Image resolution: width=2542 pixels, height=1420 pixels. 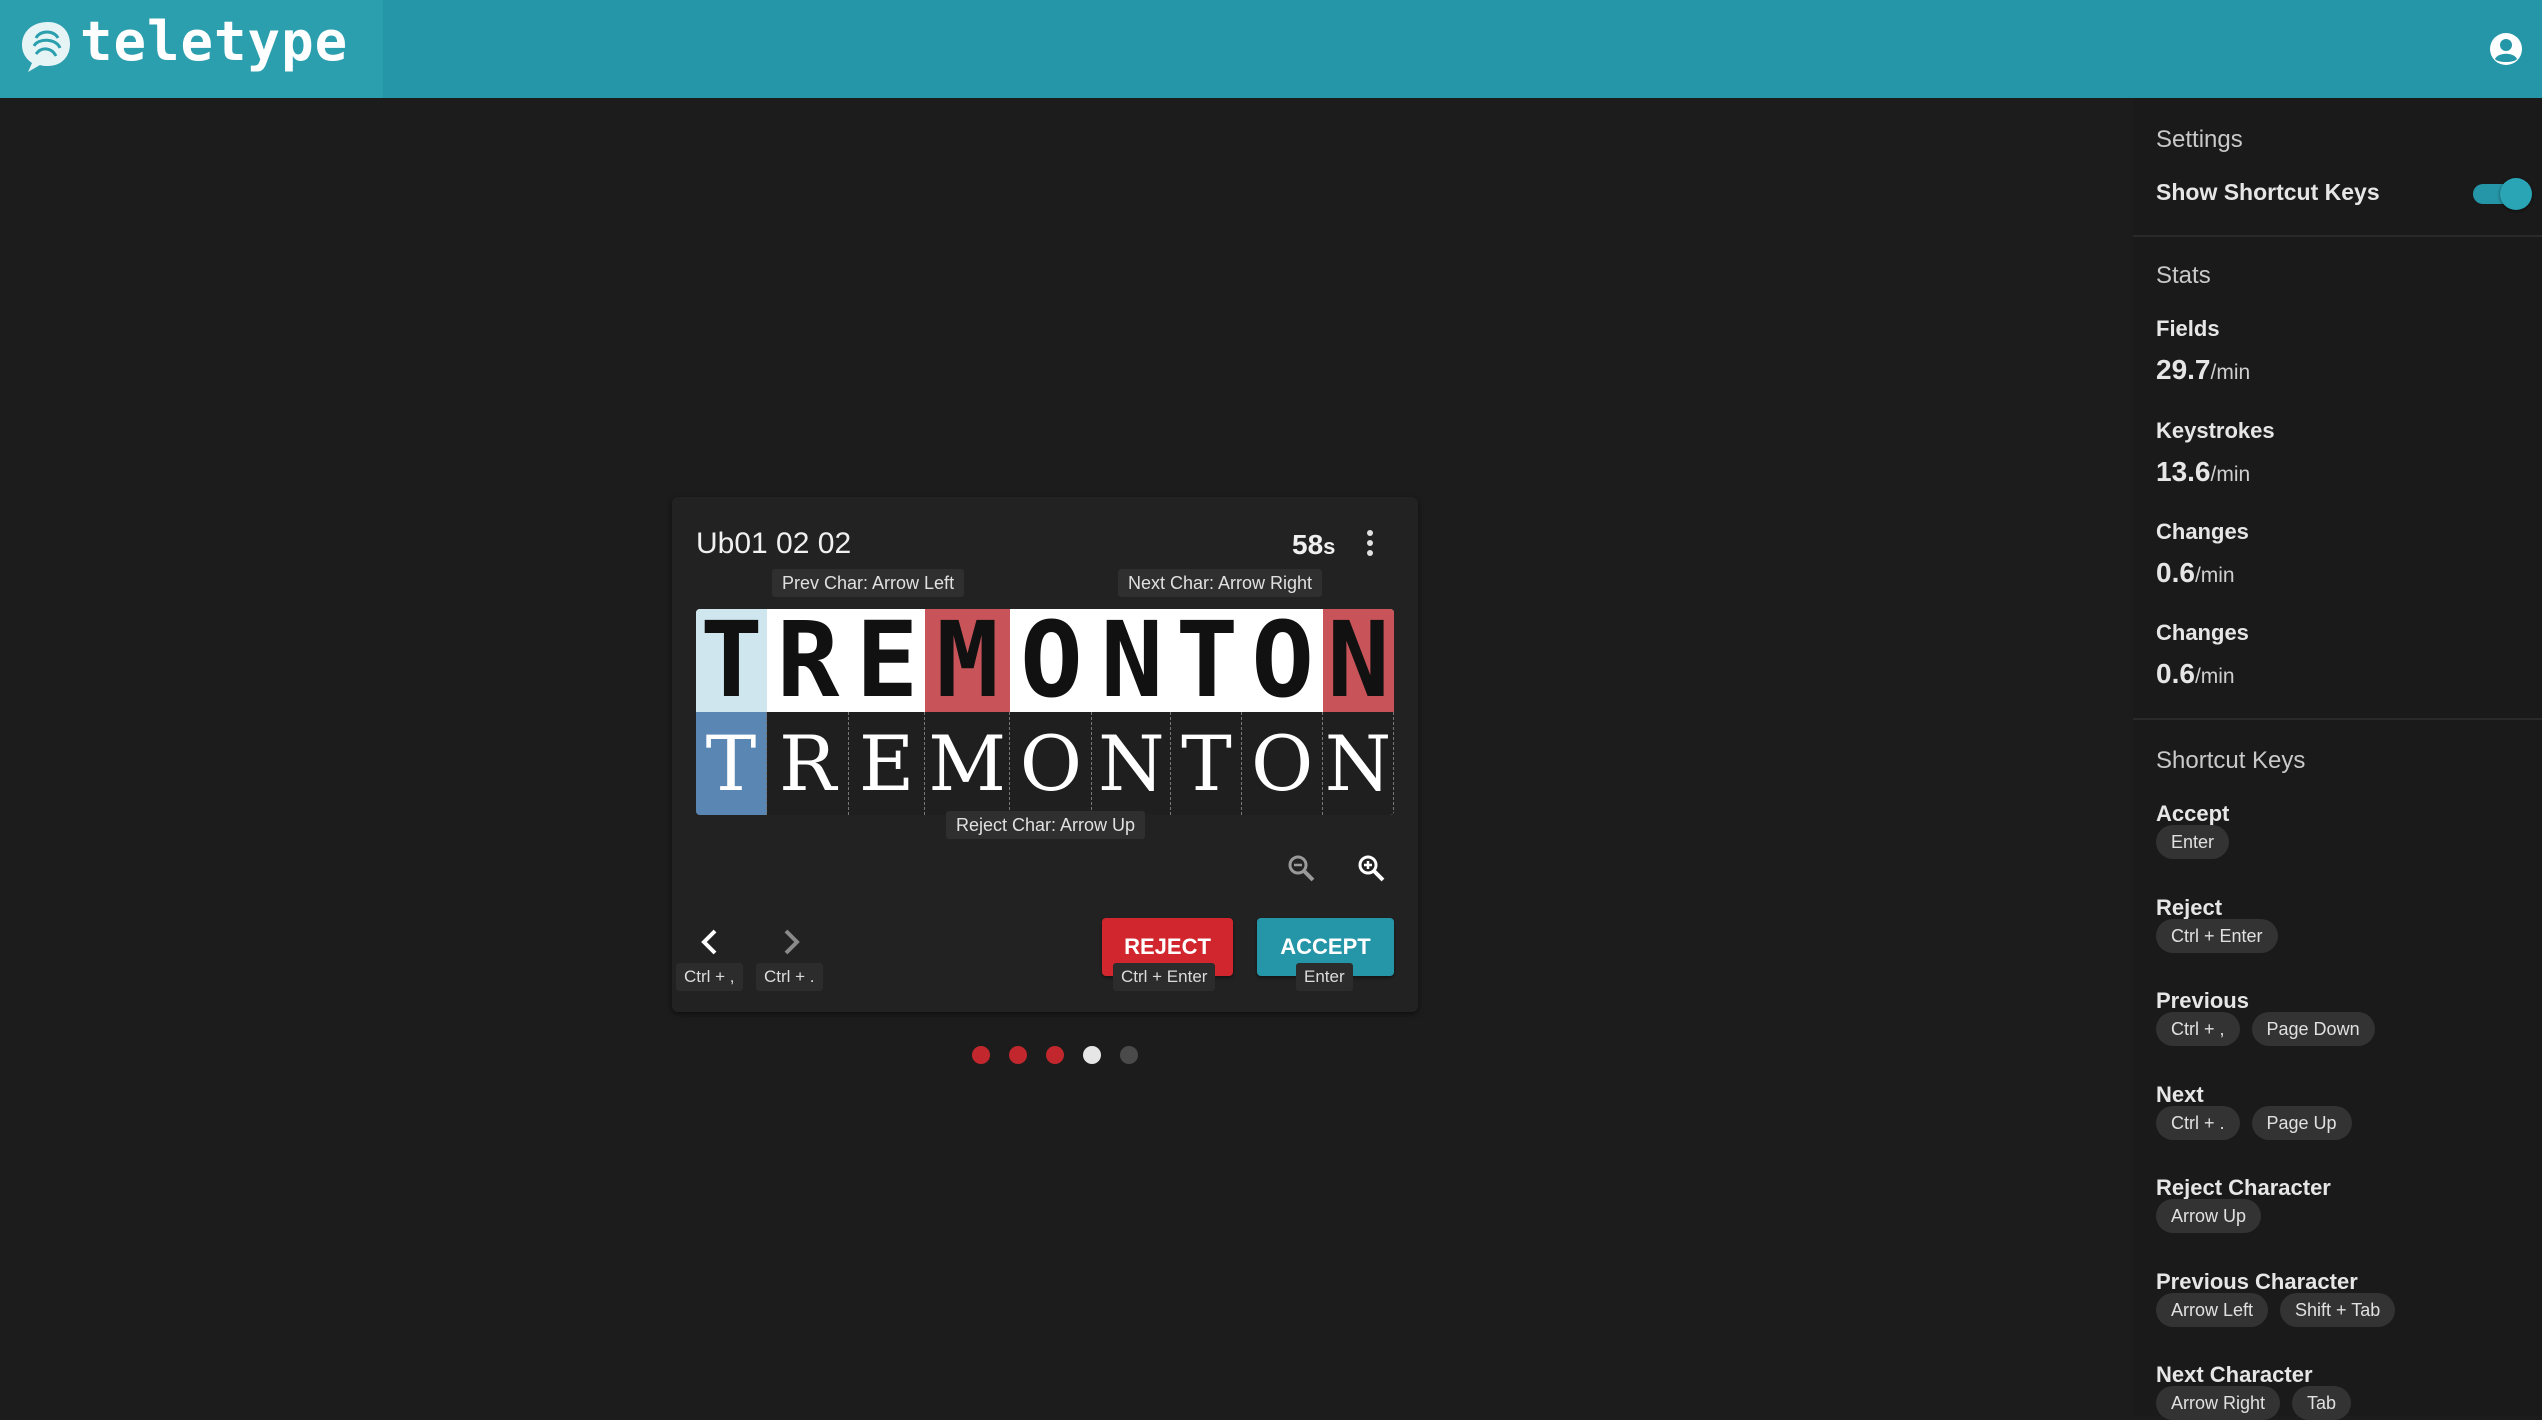 I want to click on typed-char-cell: E, so click(x=887, y=763).